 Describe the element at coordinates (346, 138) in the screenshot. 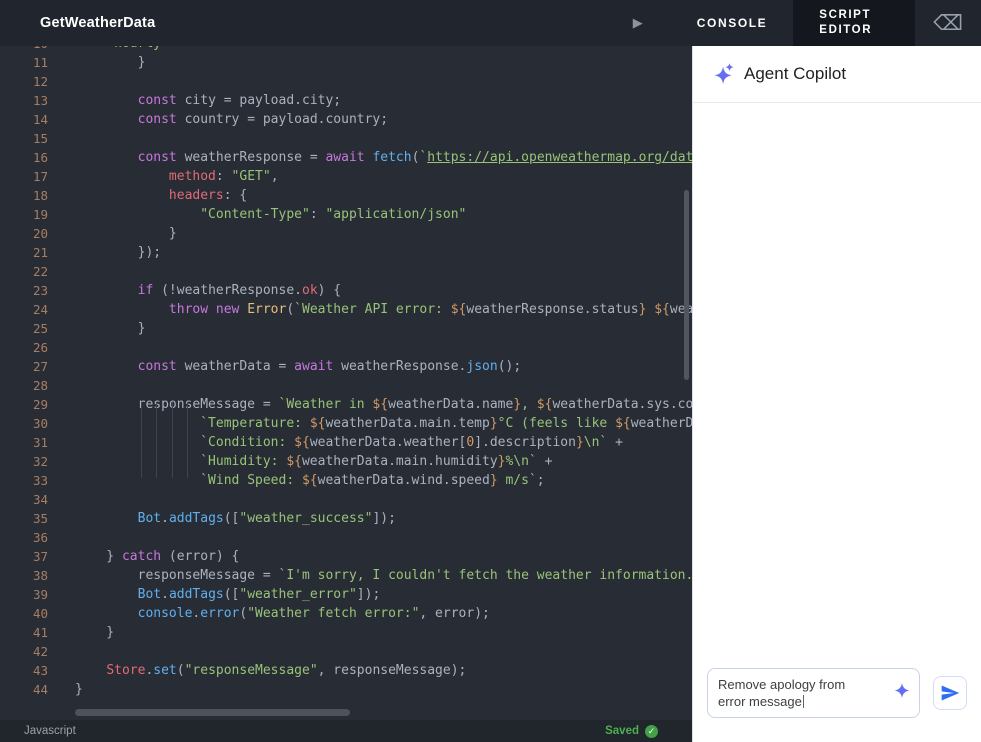

I see `code-line: 15` at that location.